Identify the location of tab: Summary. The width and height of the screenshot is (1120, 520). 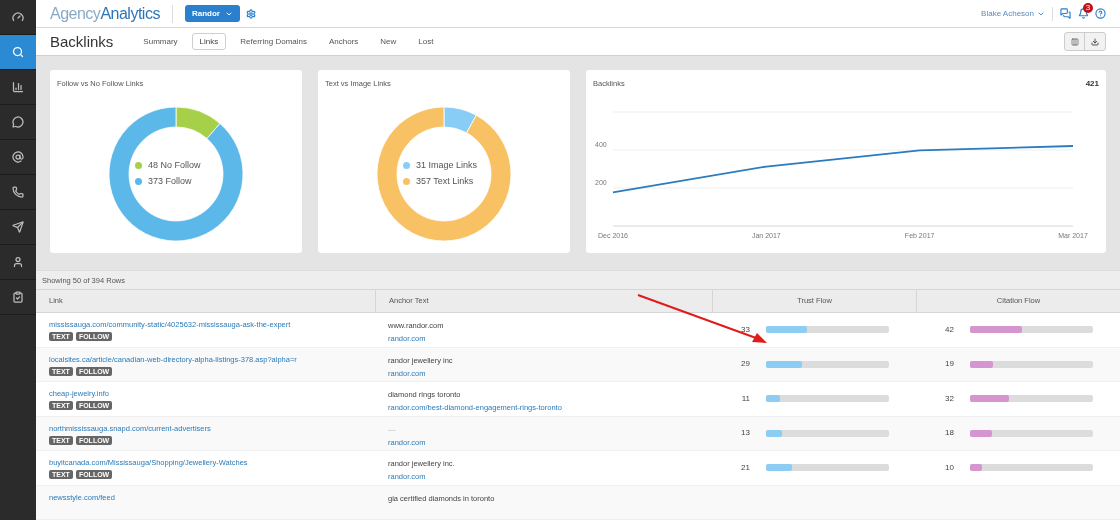
(160, 42).